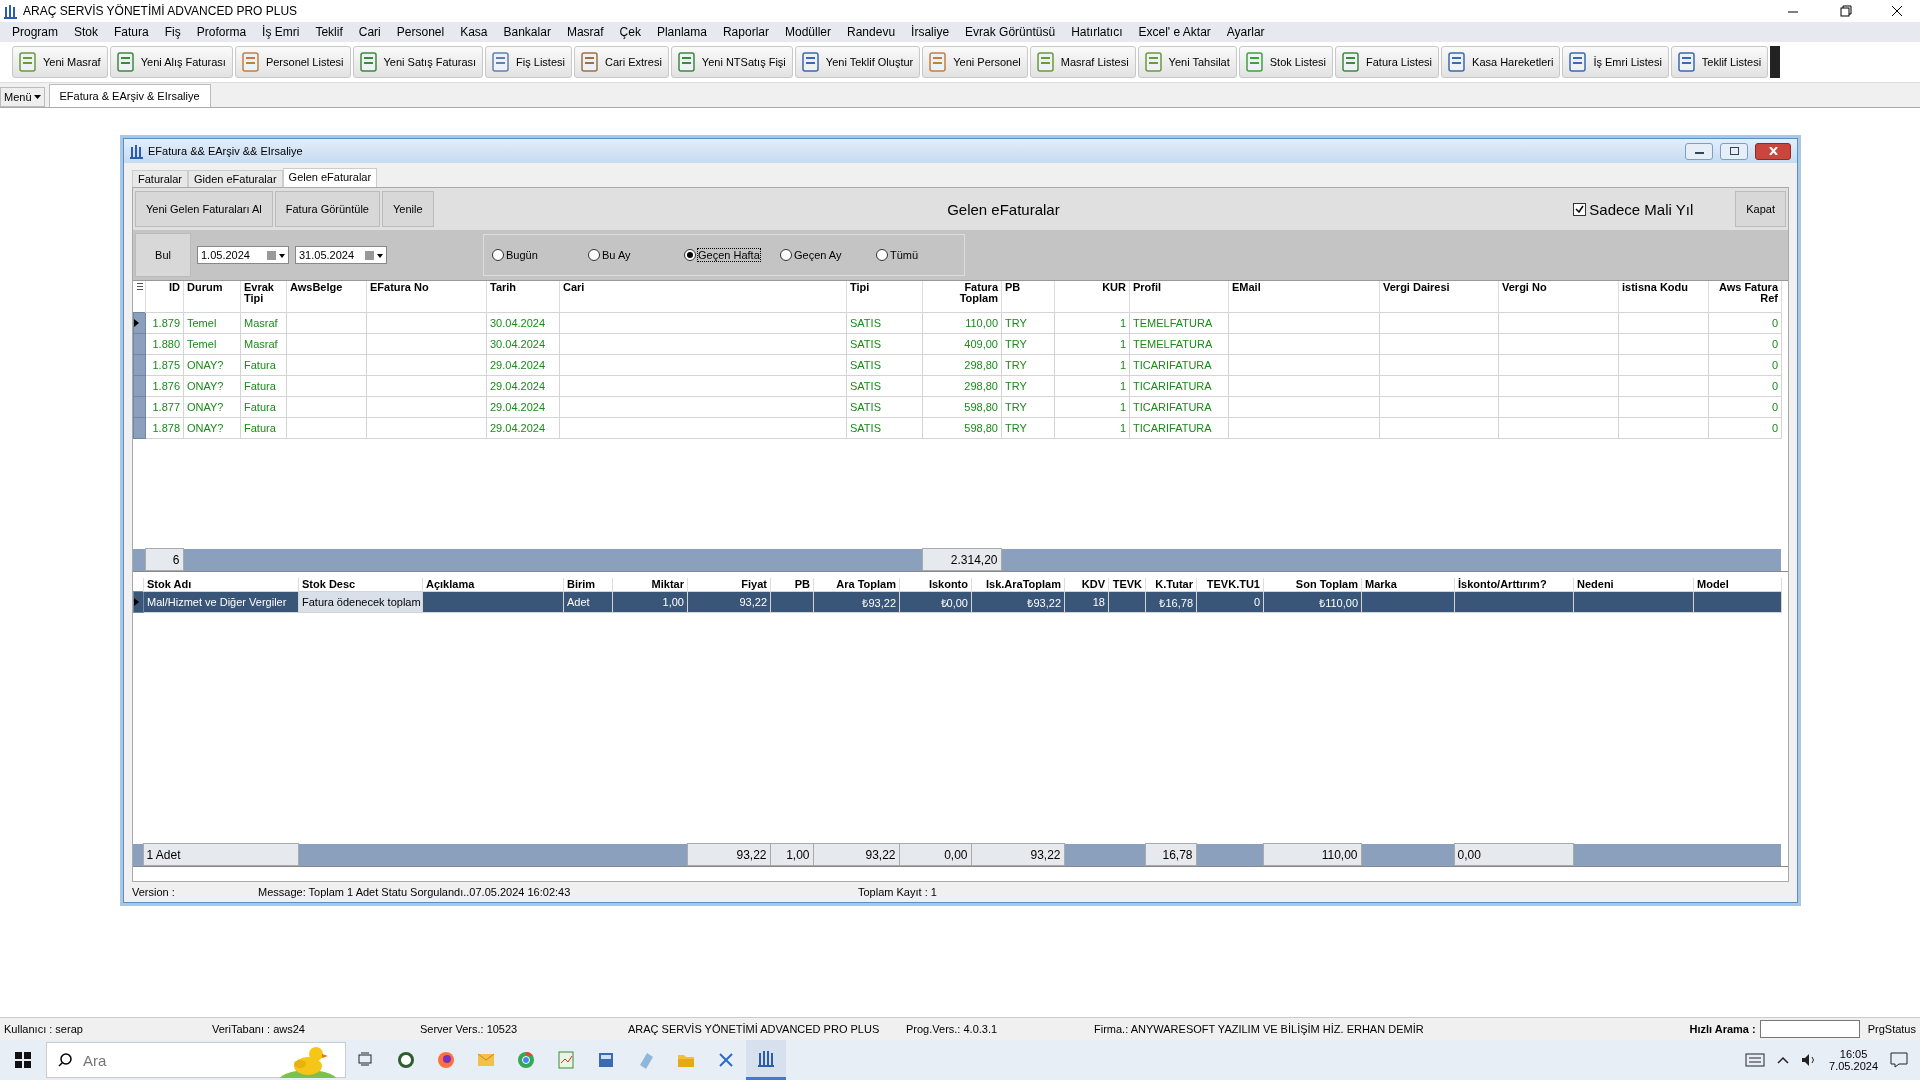 The height and width of the screenshot is (1080, 1920). I want to click on toolbar-button: Yeni Satış Faturası, so click(418, 62).